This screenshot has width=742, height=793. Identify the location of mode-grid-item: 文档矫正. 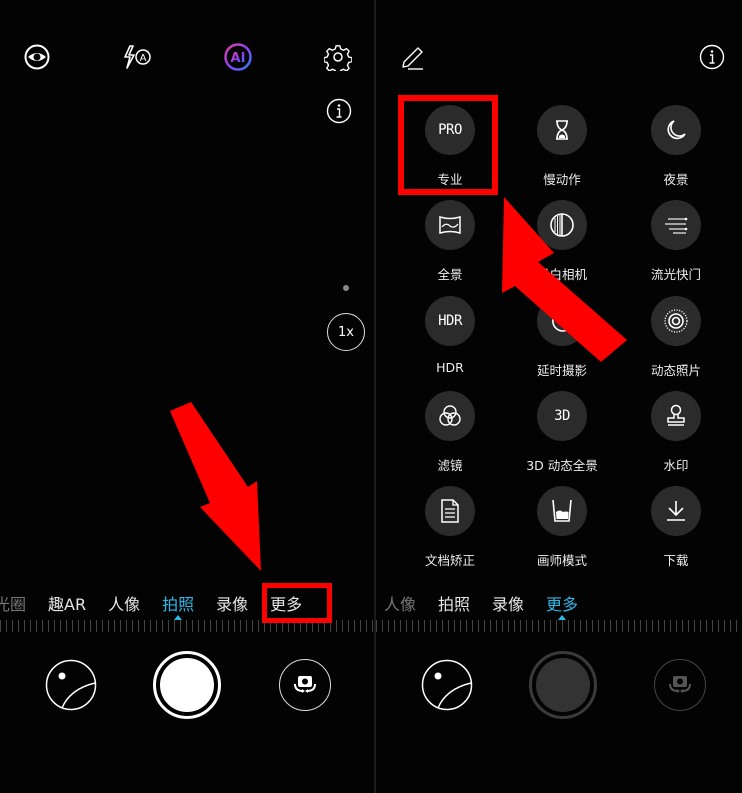
(450, 527).